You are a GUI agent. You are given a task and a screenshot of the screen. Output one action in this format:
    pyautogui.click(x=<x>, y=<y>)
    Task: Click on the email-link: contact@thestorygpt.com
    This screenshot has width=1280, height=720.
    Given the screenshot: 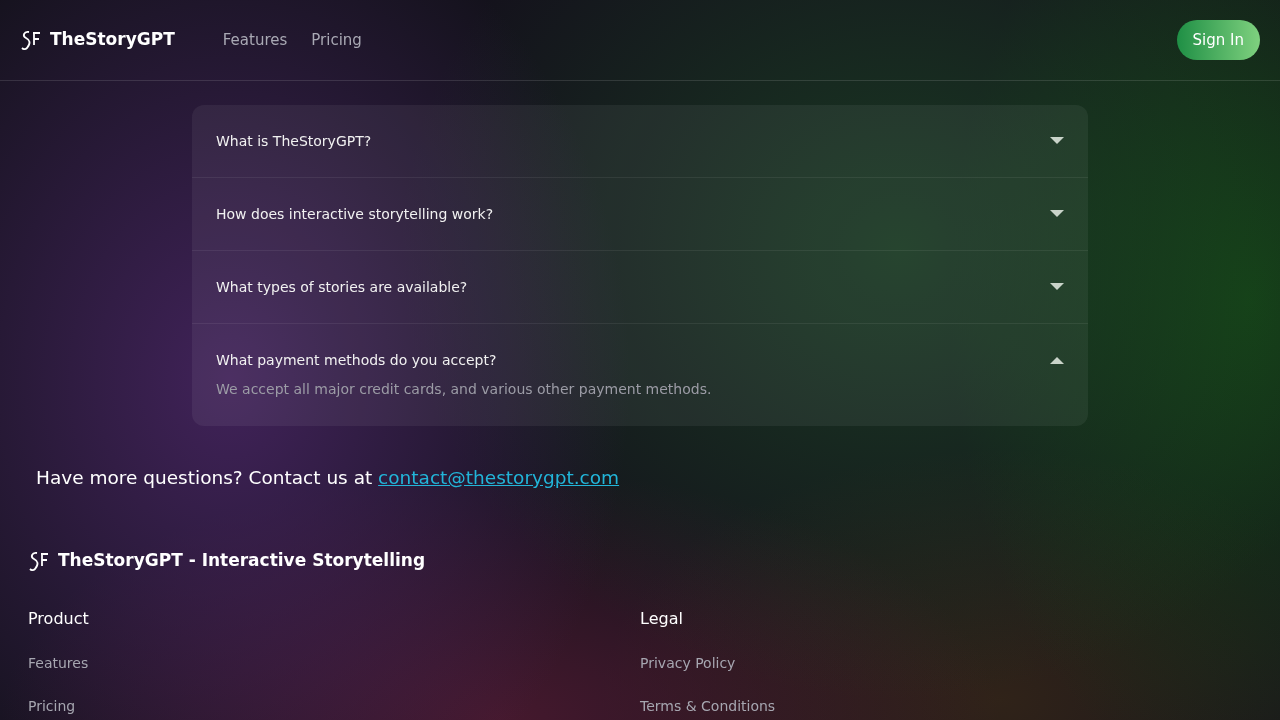 What is the action you would take?
    pyautogui.click(x=499, y=477)
    